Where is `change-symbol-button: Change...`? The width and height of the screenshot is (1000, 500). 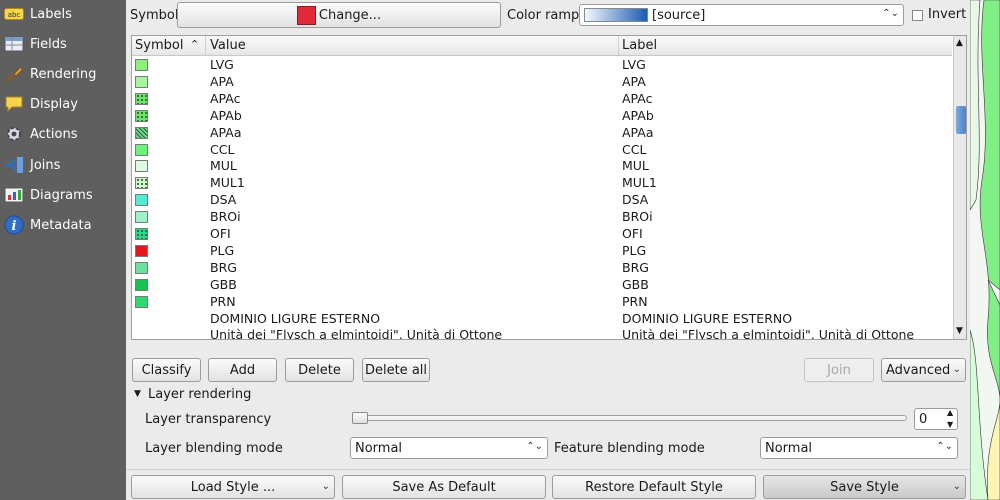
change-symbol-button: Change... is located at coordinates (339, 15).